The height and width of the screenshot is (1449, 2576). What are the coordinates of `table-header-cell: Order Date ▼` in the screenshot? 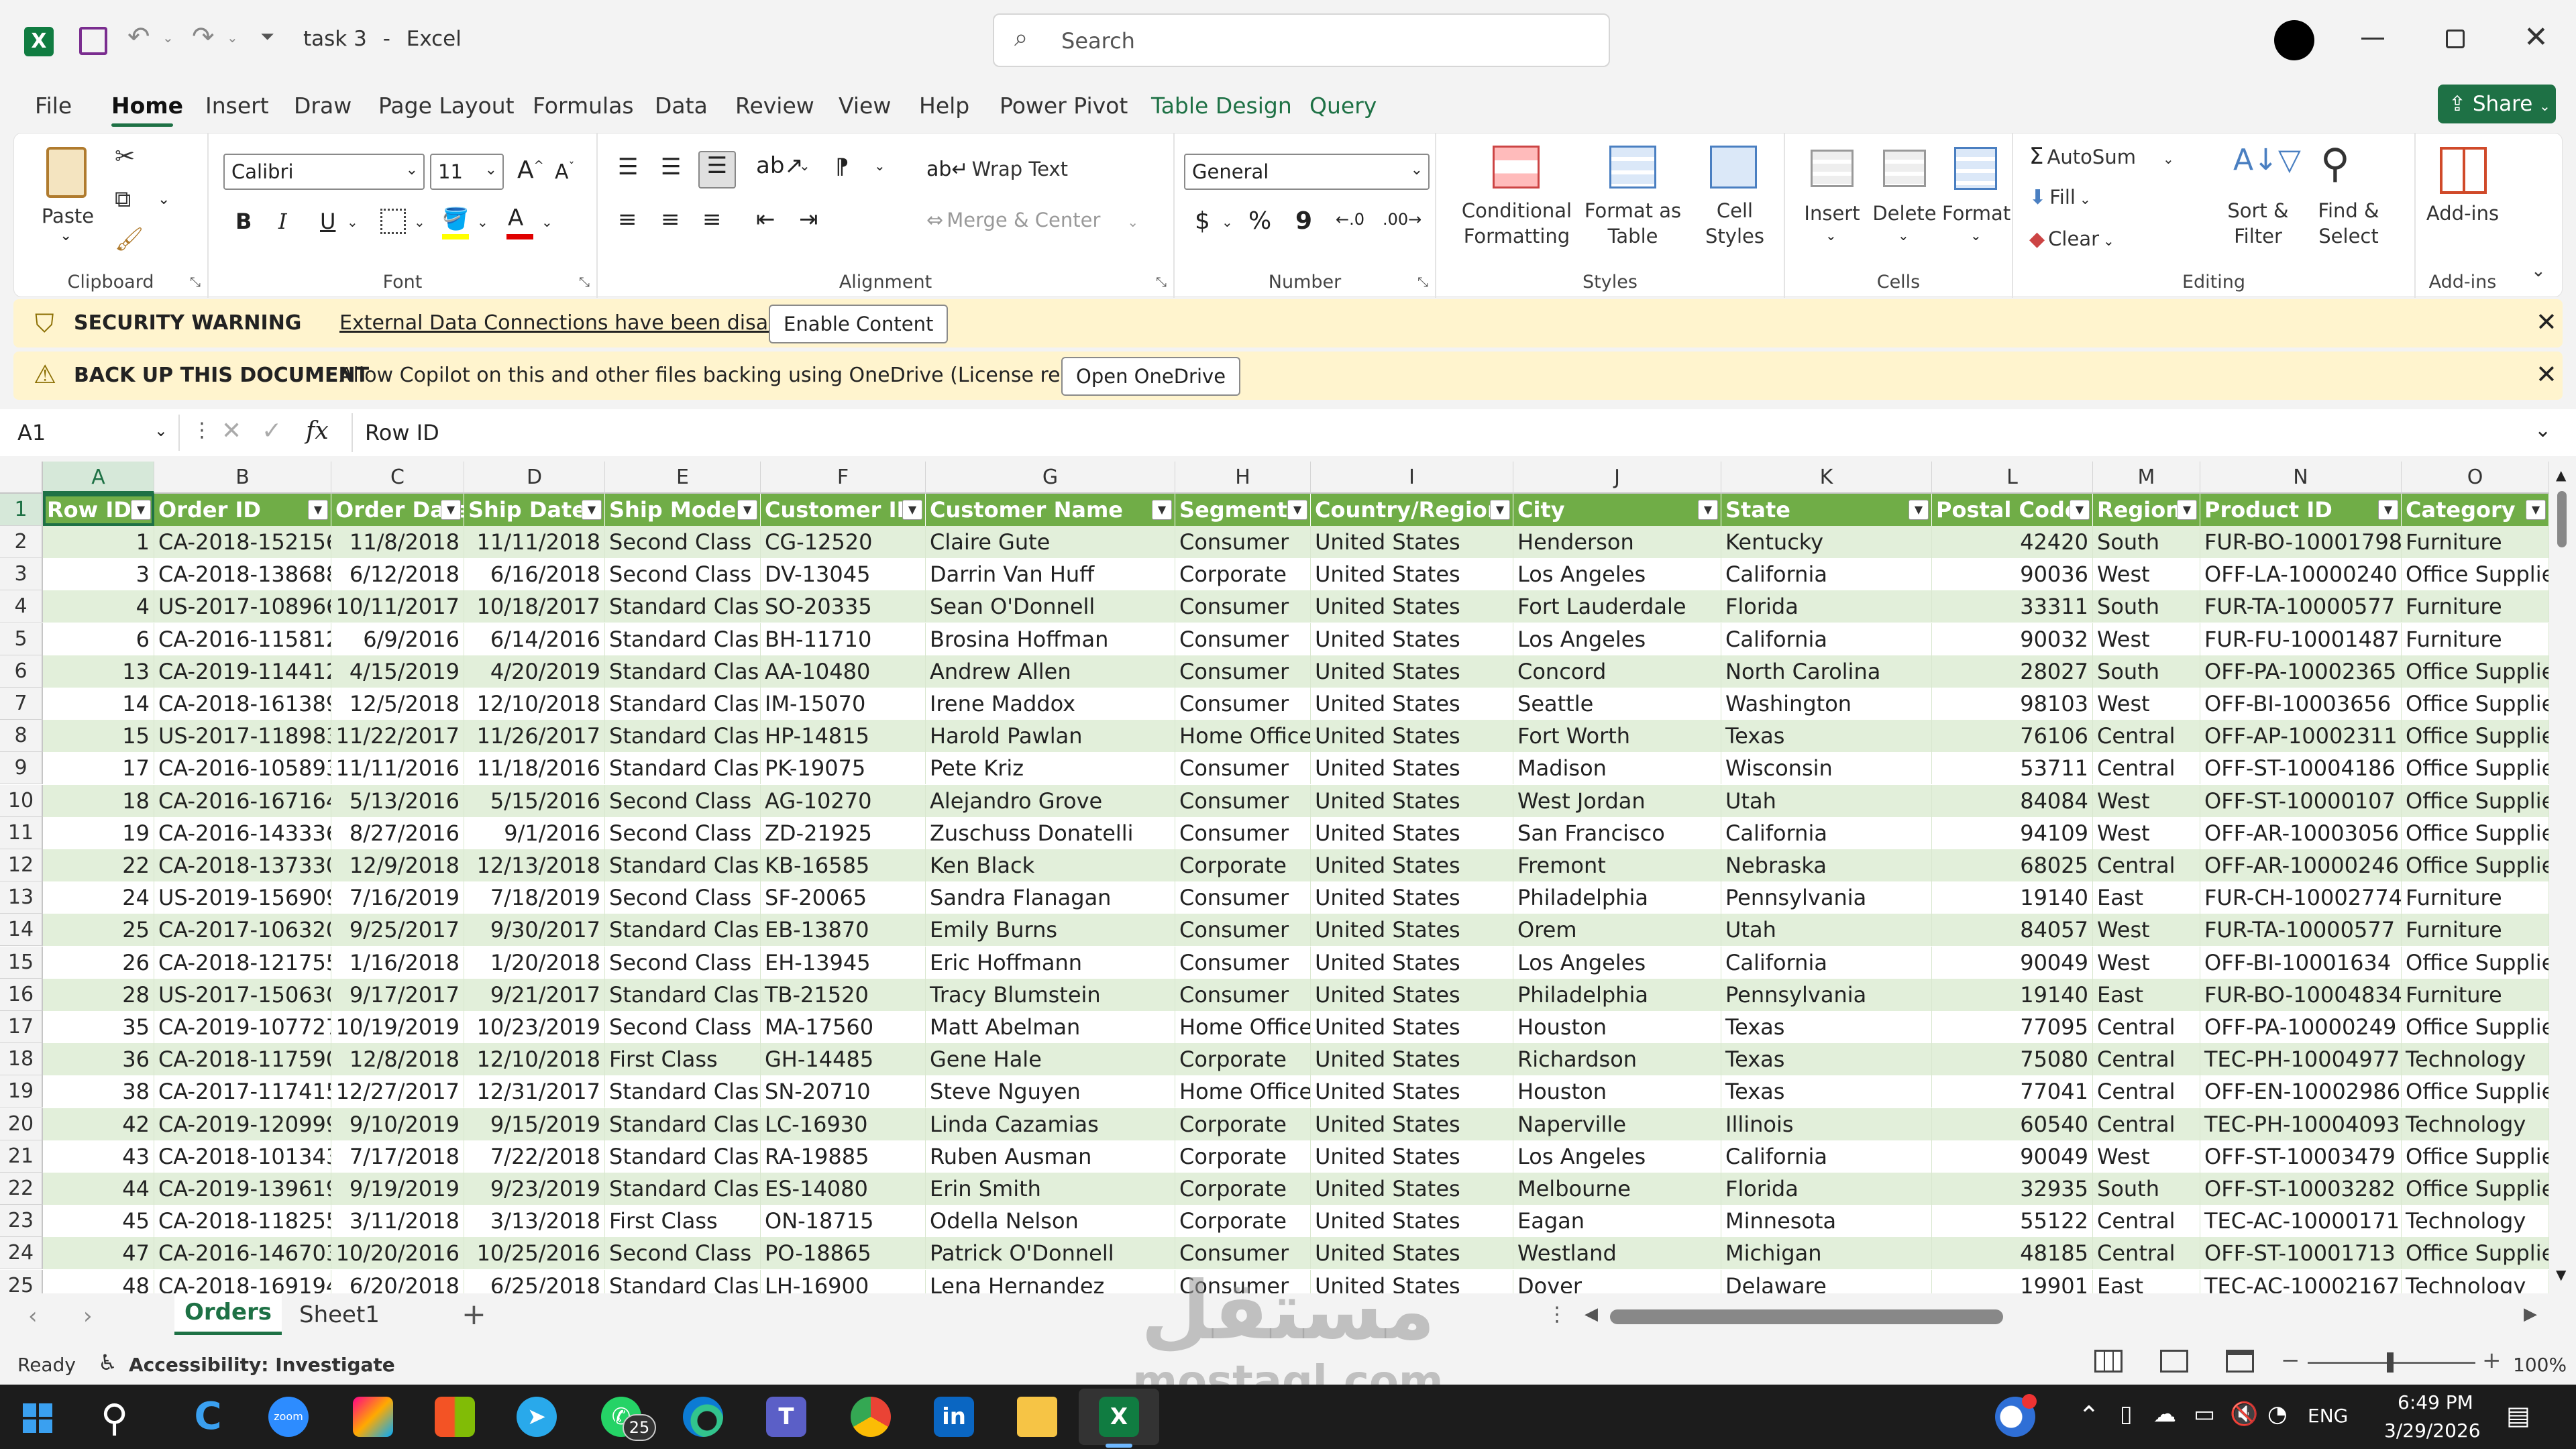 It's located at (397, 510).